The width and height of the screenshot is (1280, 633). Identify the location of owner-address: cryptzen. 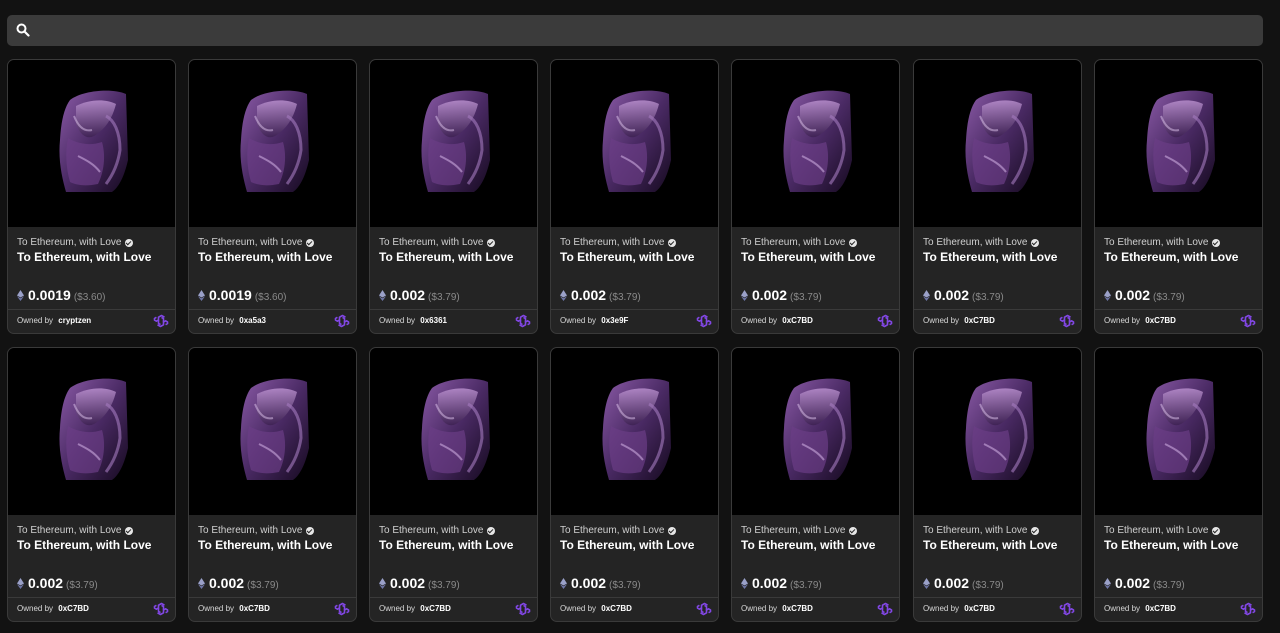
(74, 320).